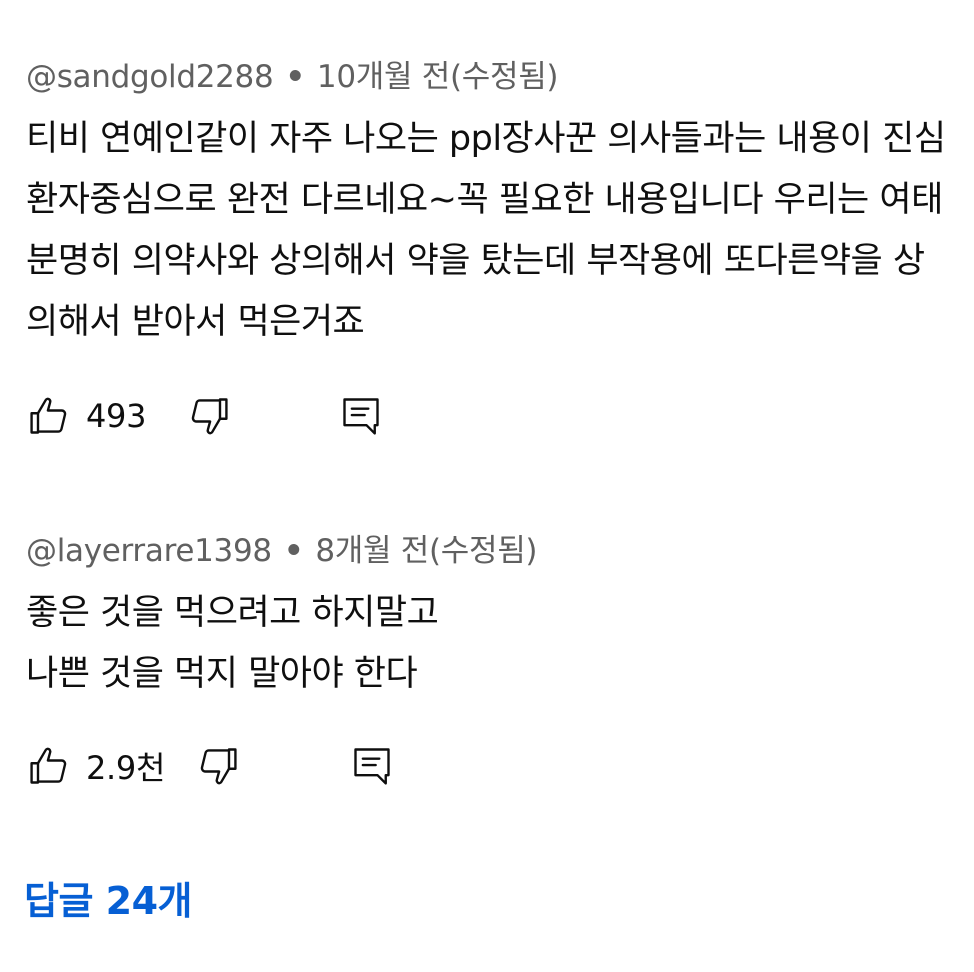 This screenshot has height=972, width=974. What do you see at coordinates (116, 416) in the screenshot?
I see `like-count: 493` at bounding box center [116, 416].